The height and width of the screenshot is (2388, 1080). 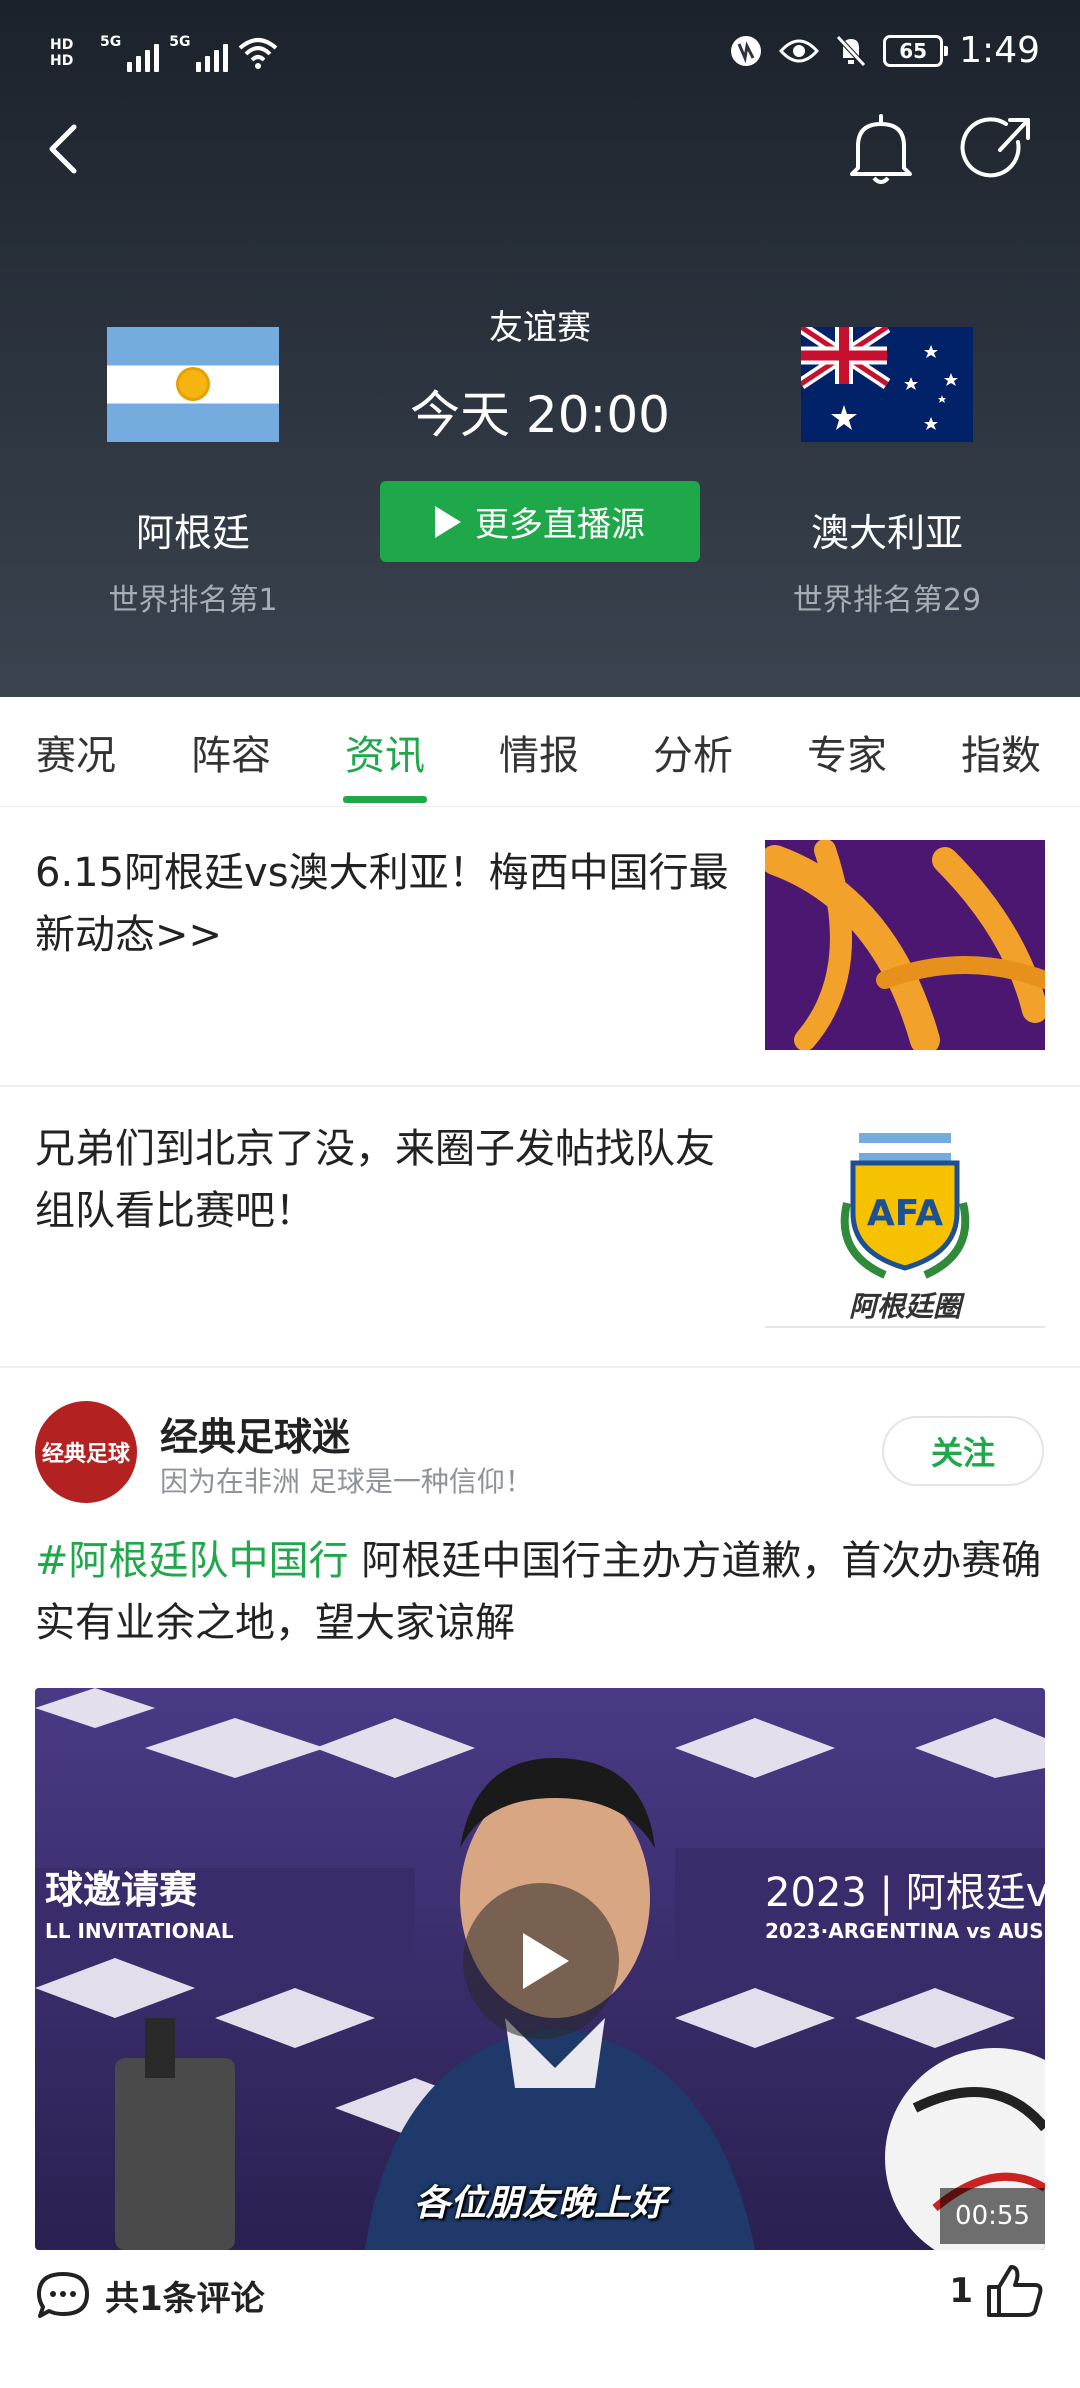 I want to click on news-image-label: 阿根廷圈, so click(x=904, y=1306).